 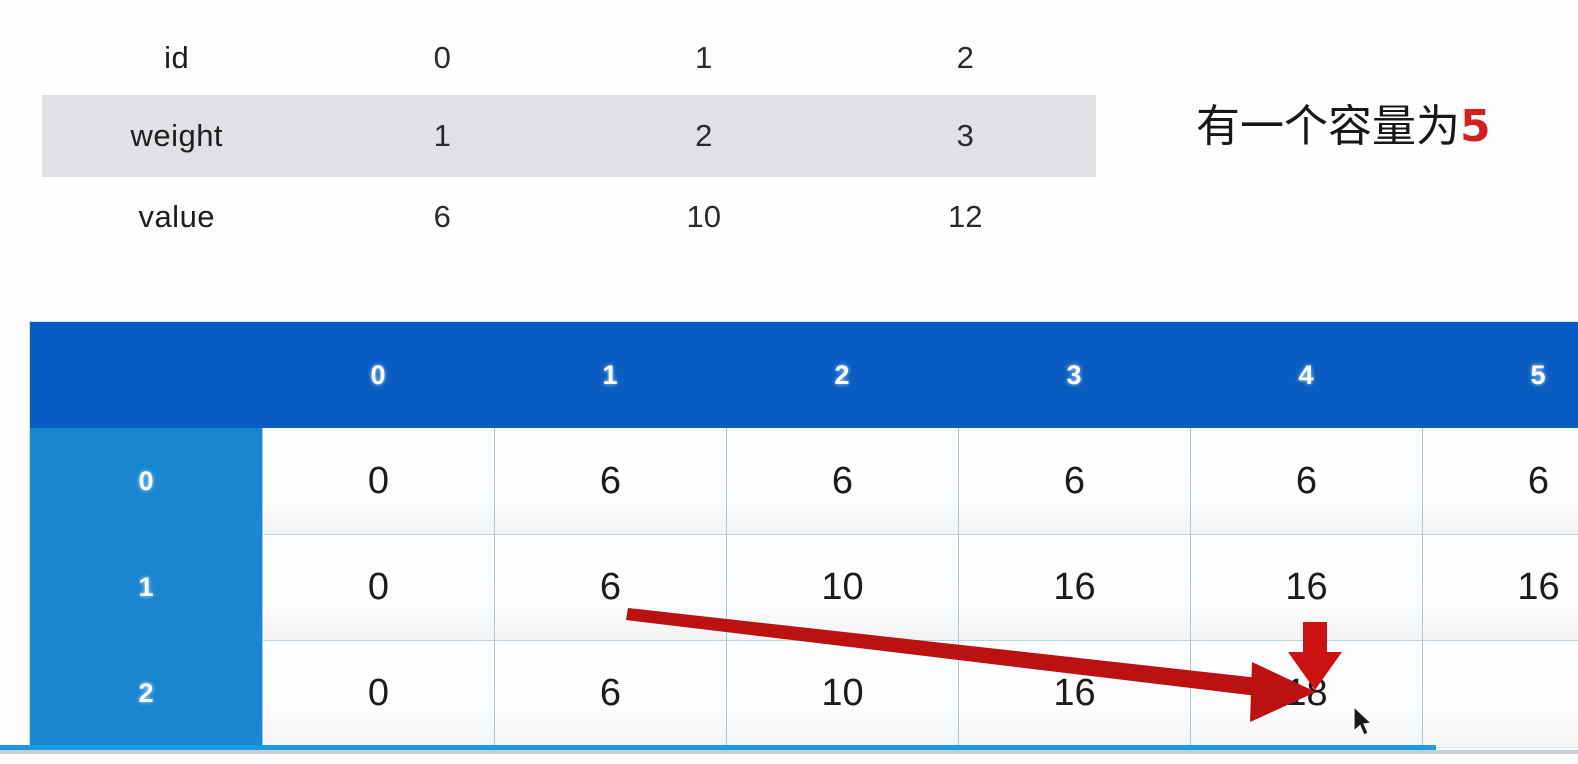 What do you see at coordinates (1538, 374) in the screenshot?
I see `dp-col-header-5: 5` at bounding box center [1538, 374].